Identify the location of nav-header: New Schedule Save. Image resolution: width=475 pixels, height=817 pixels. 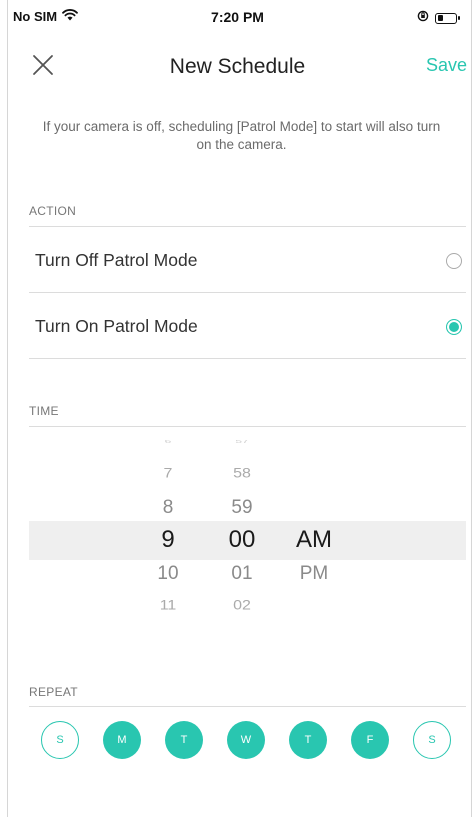
(237, 64).